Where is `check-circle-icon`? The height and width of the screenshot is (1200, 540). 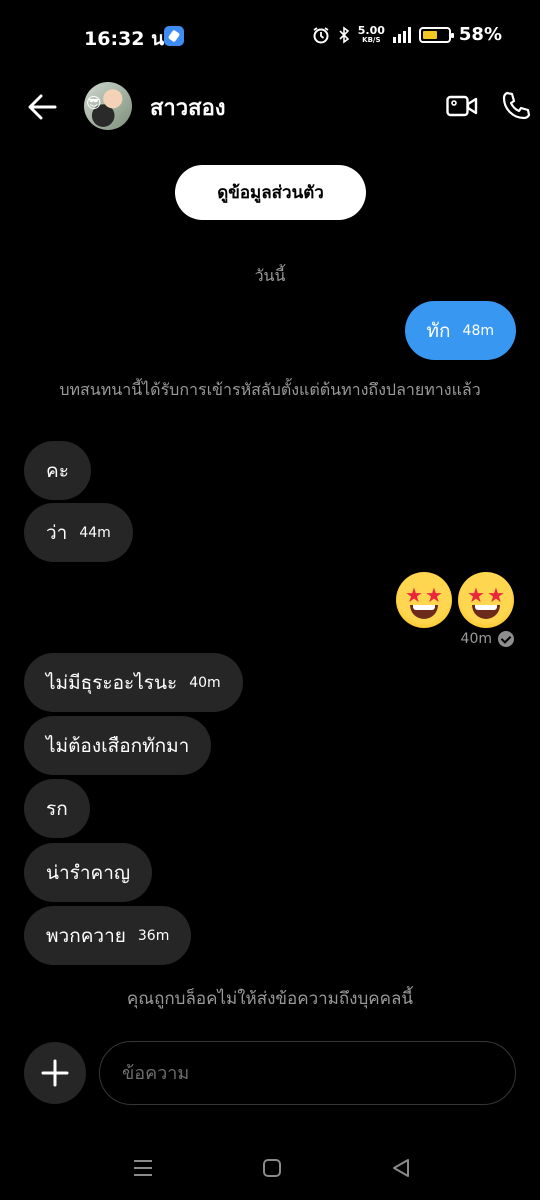 check-circle-icon is located at coordinates (506, 639).